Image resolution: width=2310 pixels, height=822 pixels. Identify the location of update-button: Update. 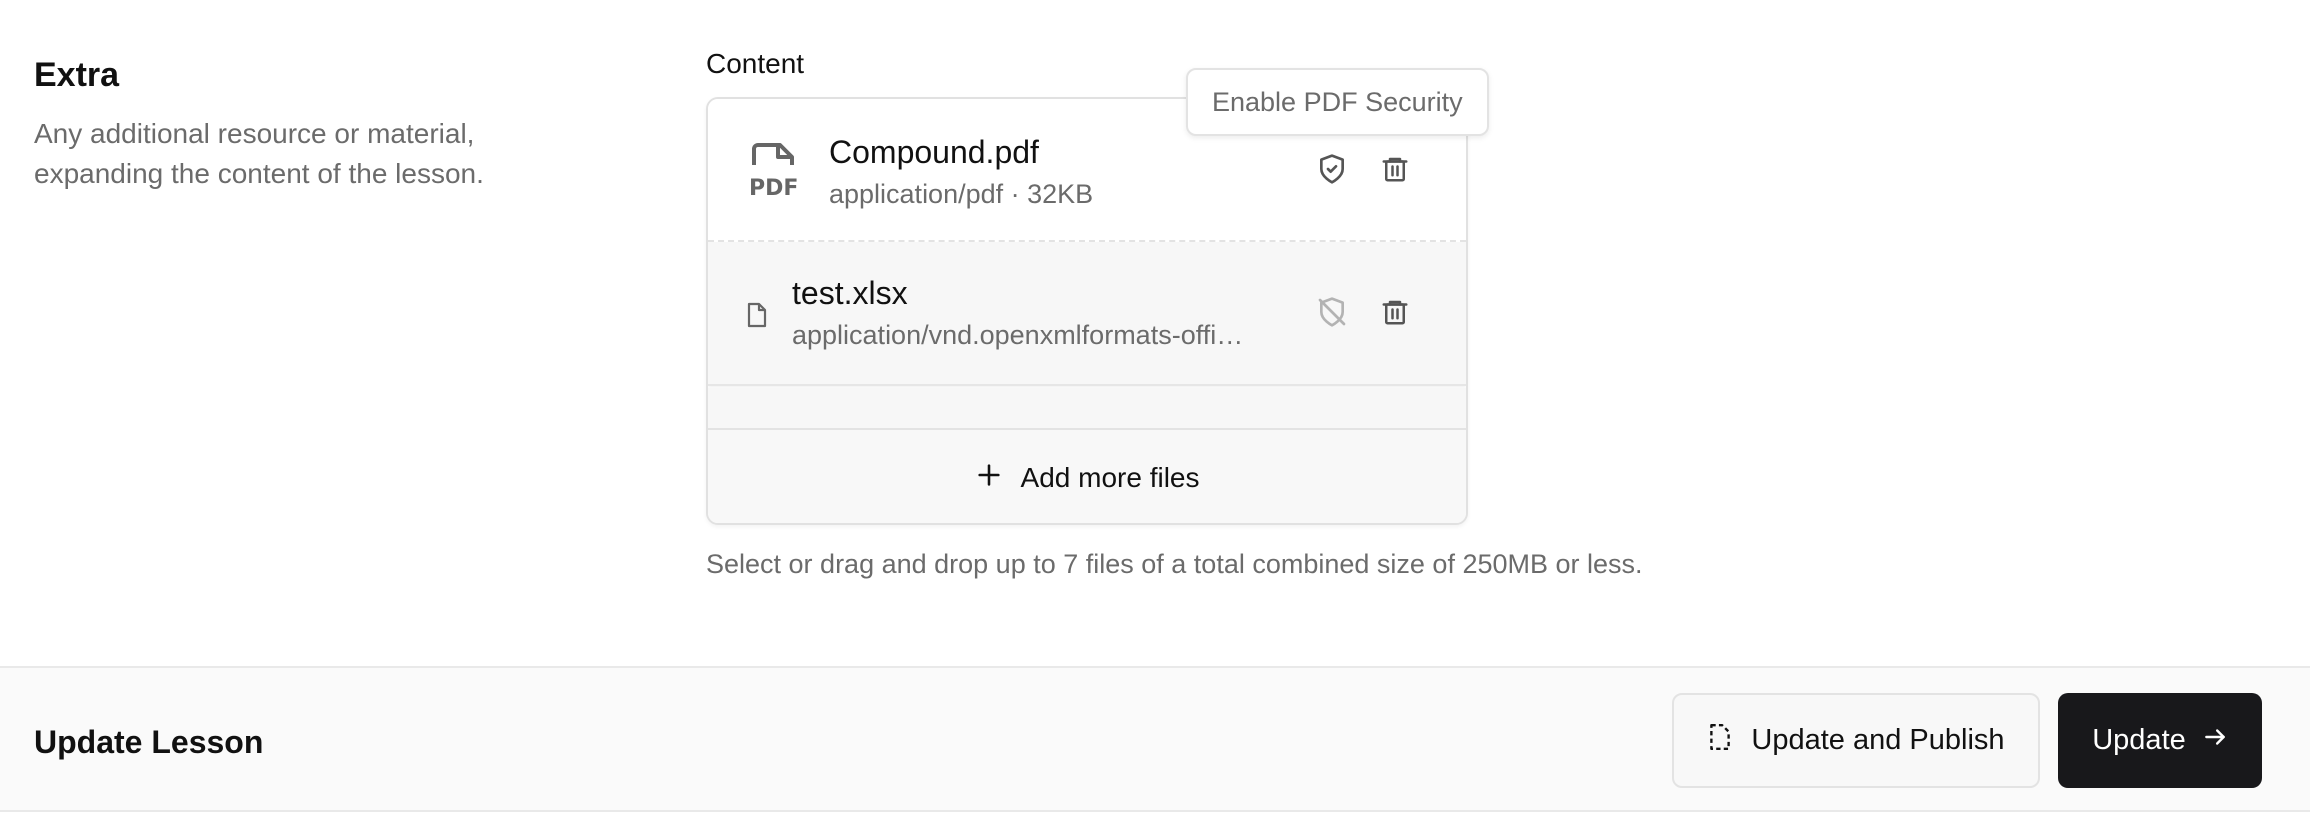
(2160, 740).